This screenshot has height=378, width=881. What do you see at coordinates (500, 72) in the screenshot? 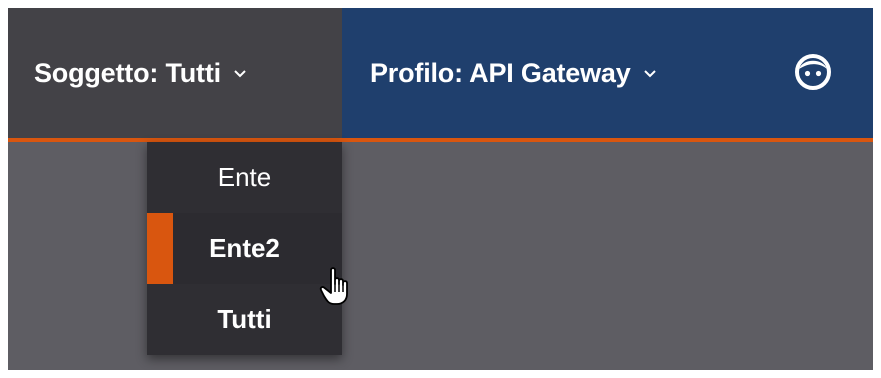
I see `profilo-label: Profilo: API Gateway` at bounding box center [500, 72].